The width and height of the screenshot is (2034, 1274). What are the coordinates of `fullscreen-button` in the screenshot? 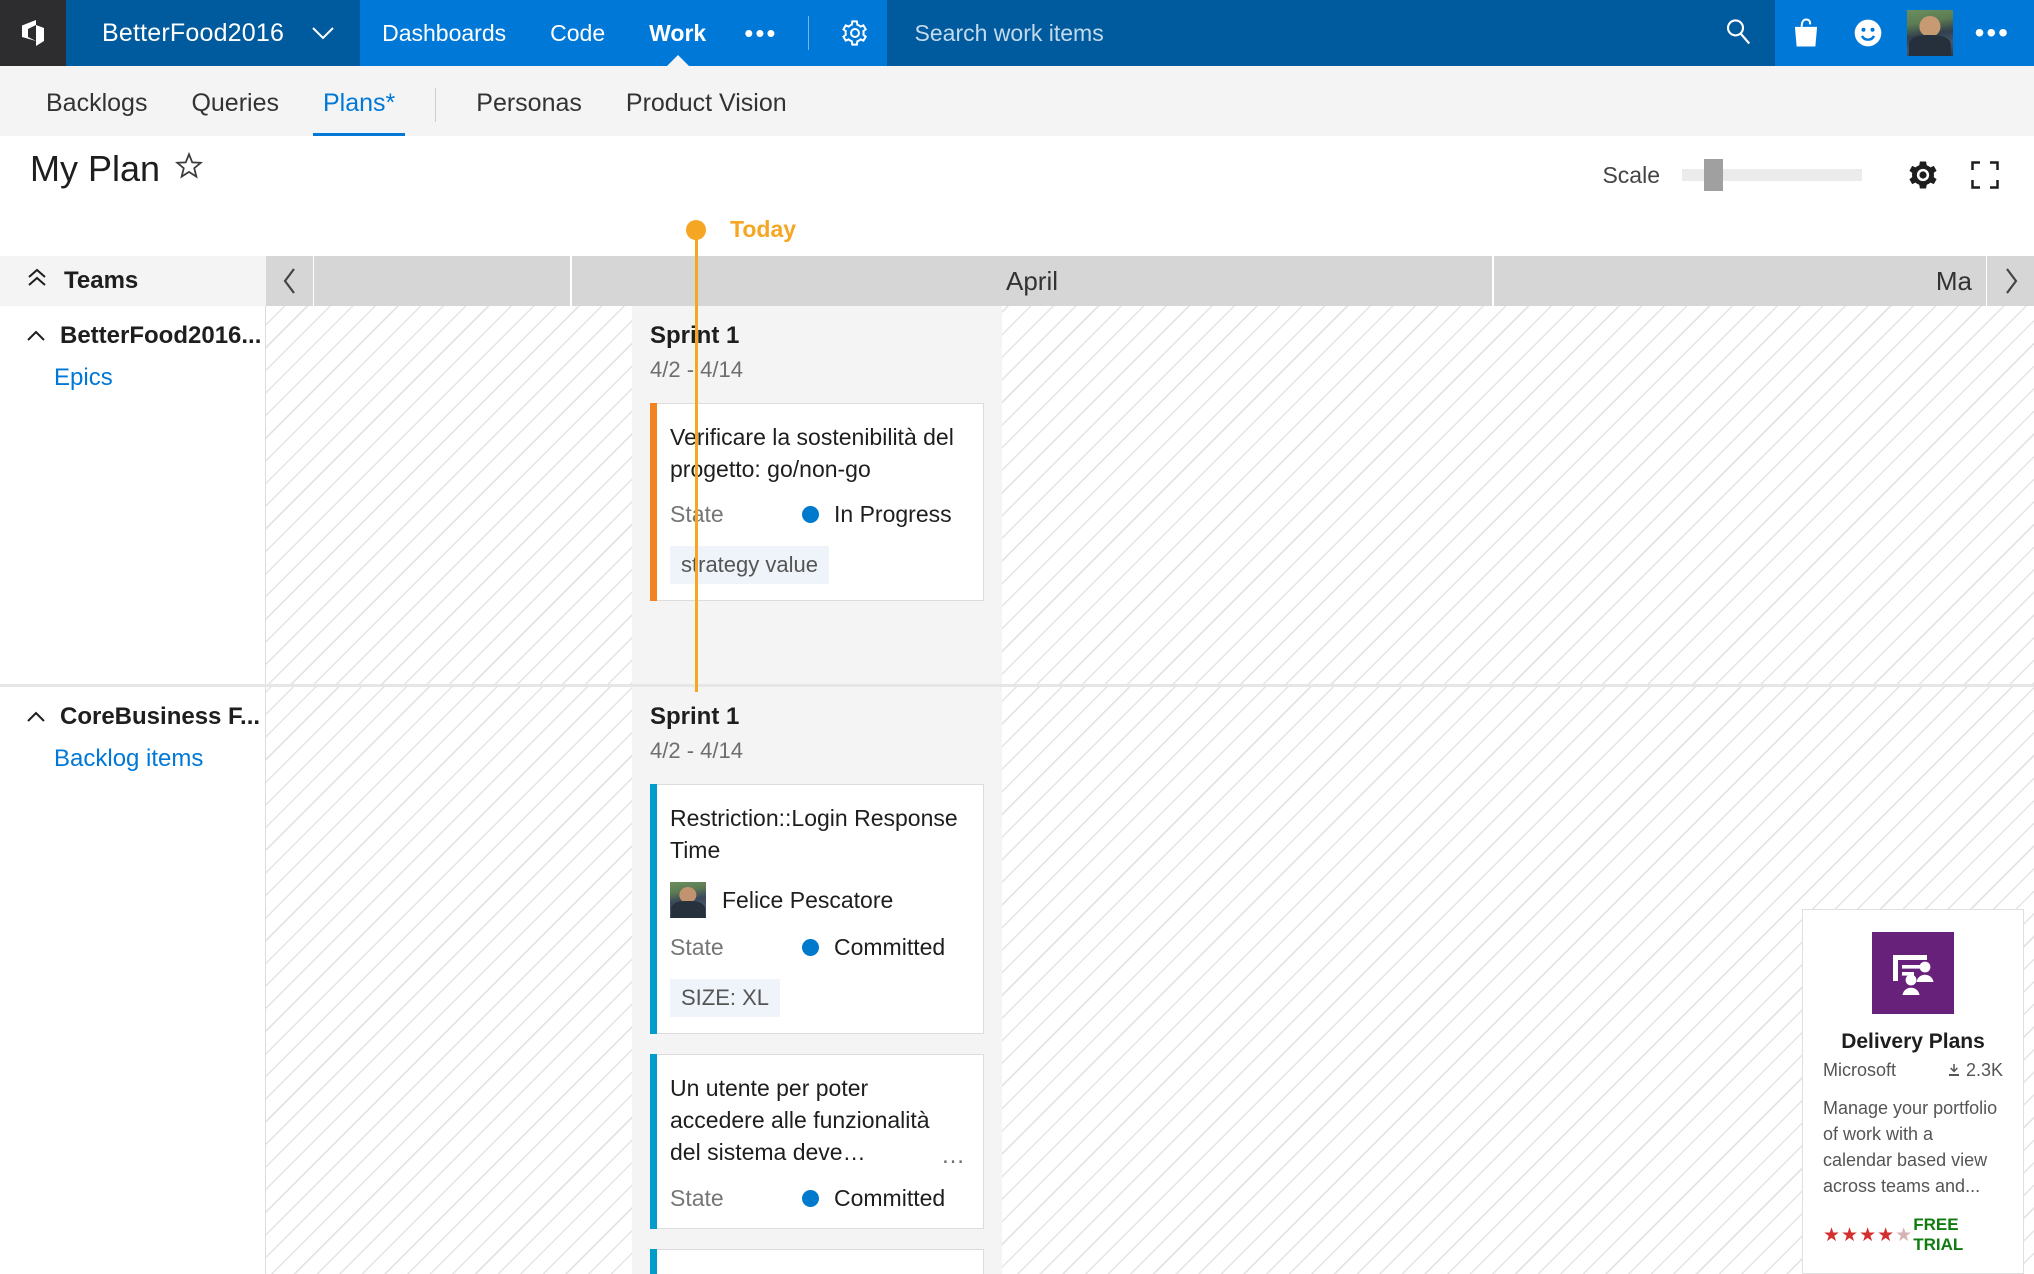 It's located at (1985, 175).